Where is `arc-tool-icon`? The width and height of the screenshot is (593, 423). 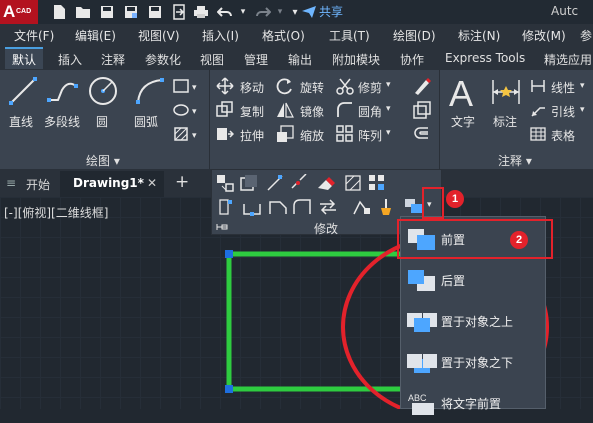 arc-tool-icon is located at coordinates (150, 92).